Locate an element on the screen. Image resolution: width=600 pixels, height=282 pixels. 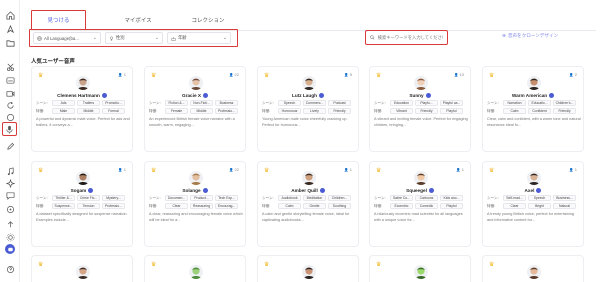
age-select: 年齢 ⌄ is located at coordinates (199, 38).